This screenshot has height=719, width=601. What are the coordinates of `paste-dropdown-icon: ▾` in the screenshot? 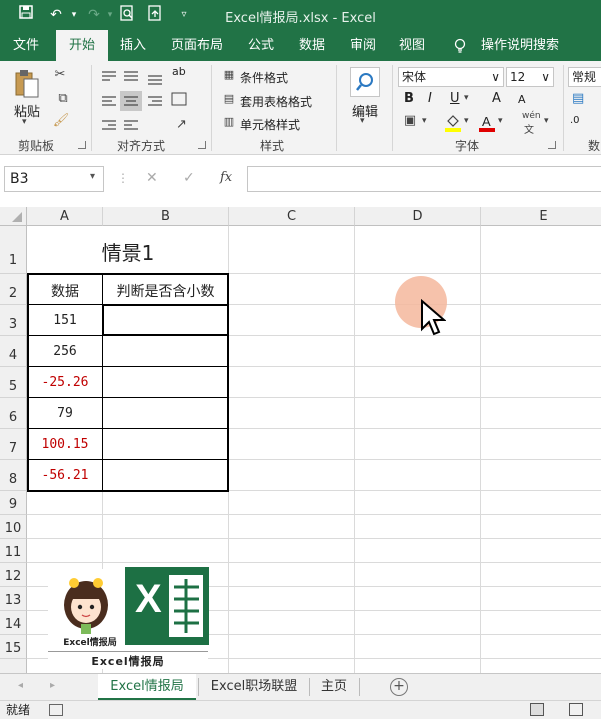 It's located at (24, 122).